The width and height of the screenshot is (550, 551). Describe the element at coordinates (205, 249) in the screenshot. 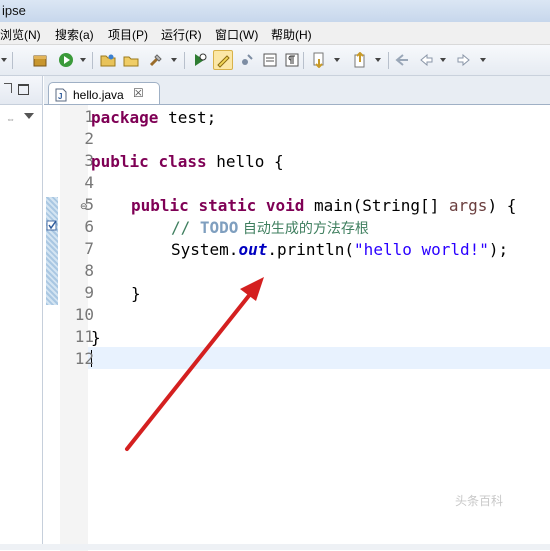

I see `code-text: System.` at that location.